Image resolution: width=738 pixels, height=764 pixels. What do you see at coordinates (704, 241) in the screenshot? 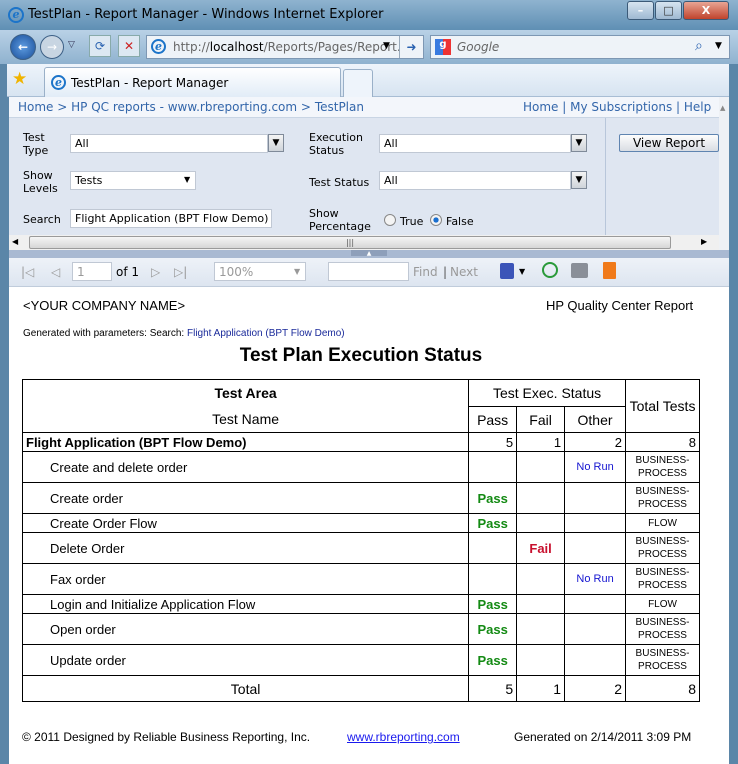
I see `scroll-right-icon: ▶` at bounding box center [704, 241].